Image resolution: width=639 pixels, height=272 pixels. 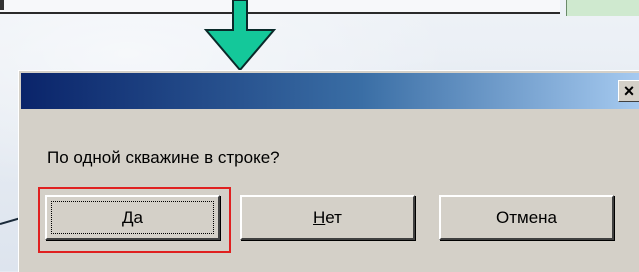 I want to click on dialog-titlebar: ×, so click(x=330, y=91).